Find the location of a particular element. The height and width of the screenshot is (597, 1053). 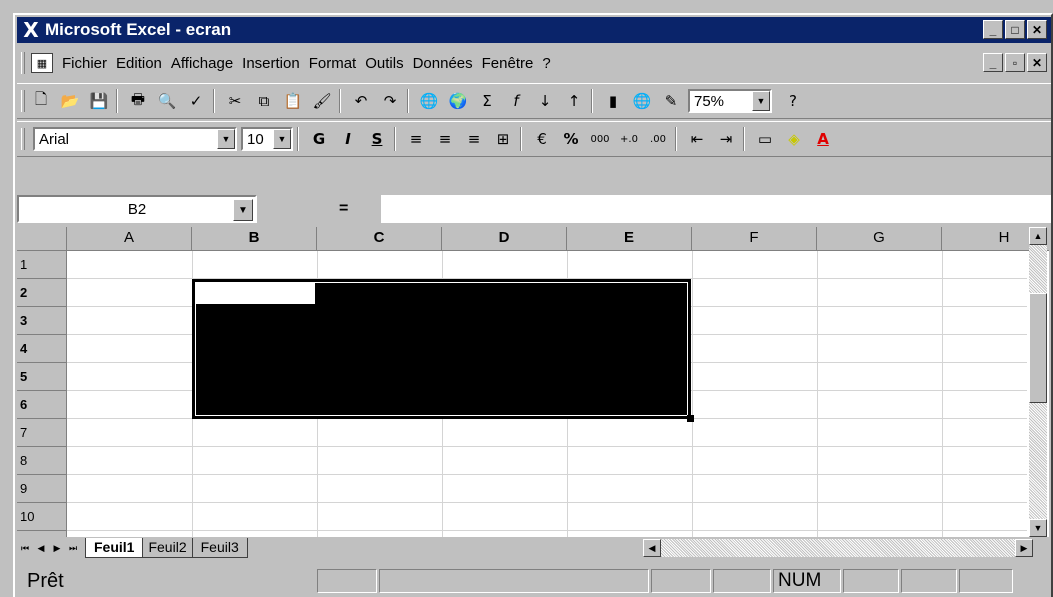

horizontal-scrollbar: ◀ ▶ is located at coordinates (838, 548).